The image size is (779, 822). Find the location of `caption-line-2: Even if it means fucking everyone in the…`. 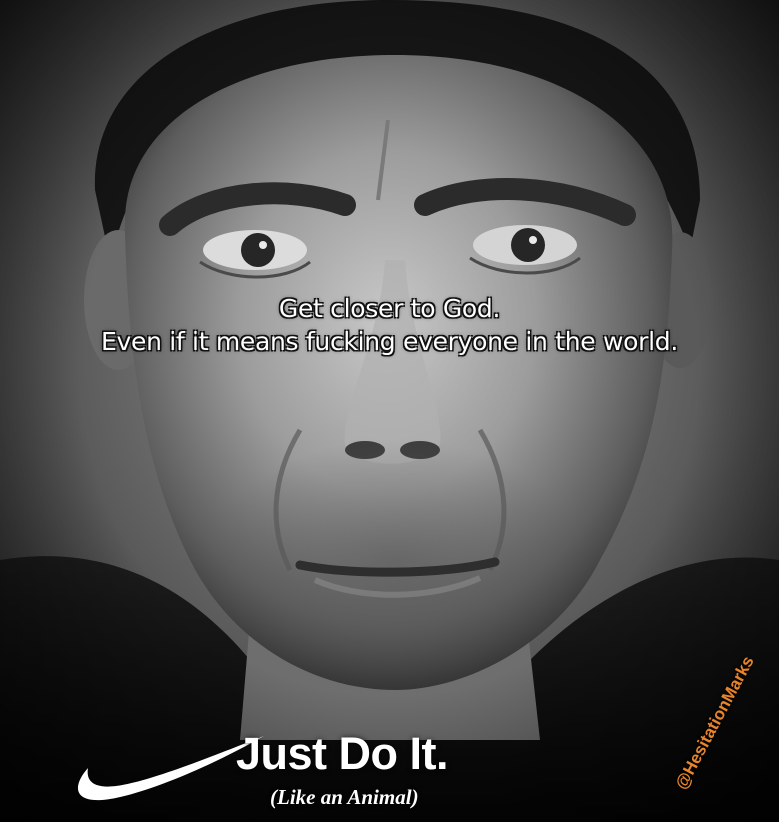

caption-line-2: Even if it means fucking everyone in the… is located at coordinates (389, 341).